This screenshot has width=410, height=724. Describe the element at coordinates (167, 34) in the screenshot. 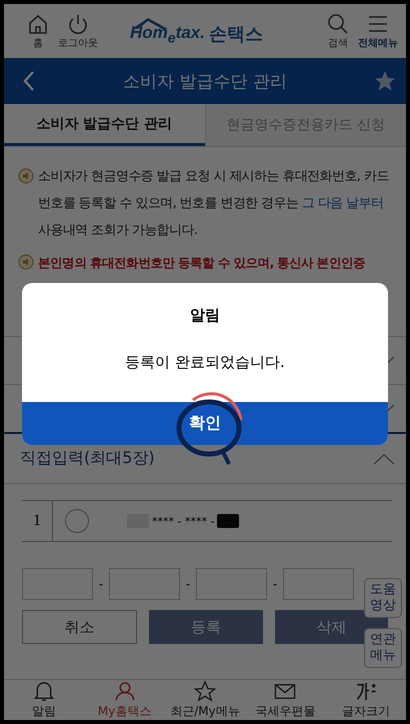

I see `logo-text: Hom$_{e}$tax.` at that location.